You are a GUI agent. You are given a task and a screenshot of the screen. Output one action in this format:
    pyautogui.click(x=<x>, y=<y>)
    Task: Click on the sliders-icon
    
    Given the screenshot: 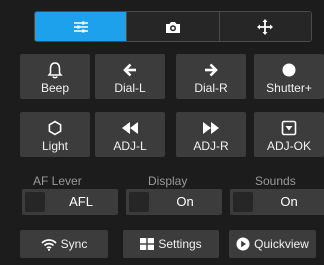 What is the action you would take?
    pyautogui.click(x=80, y=26)
    